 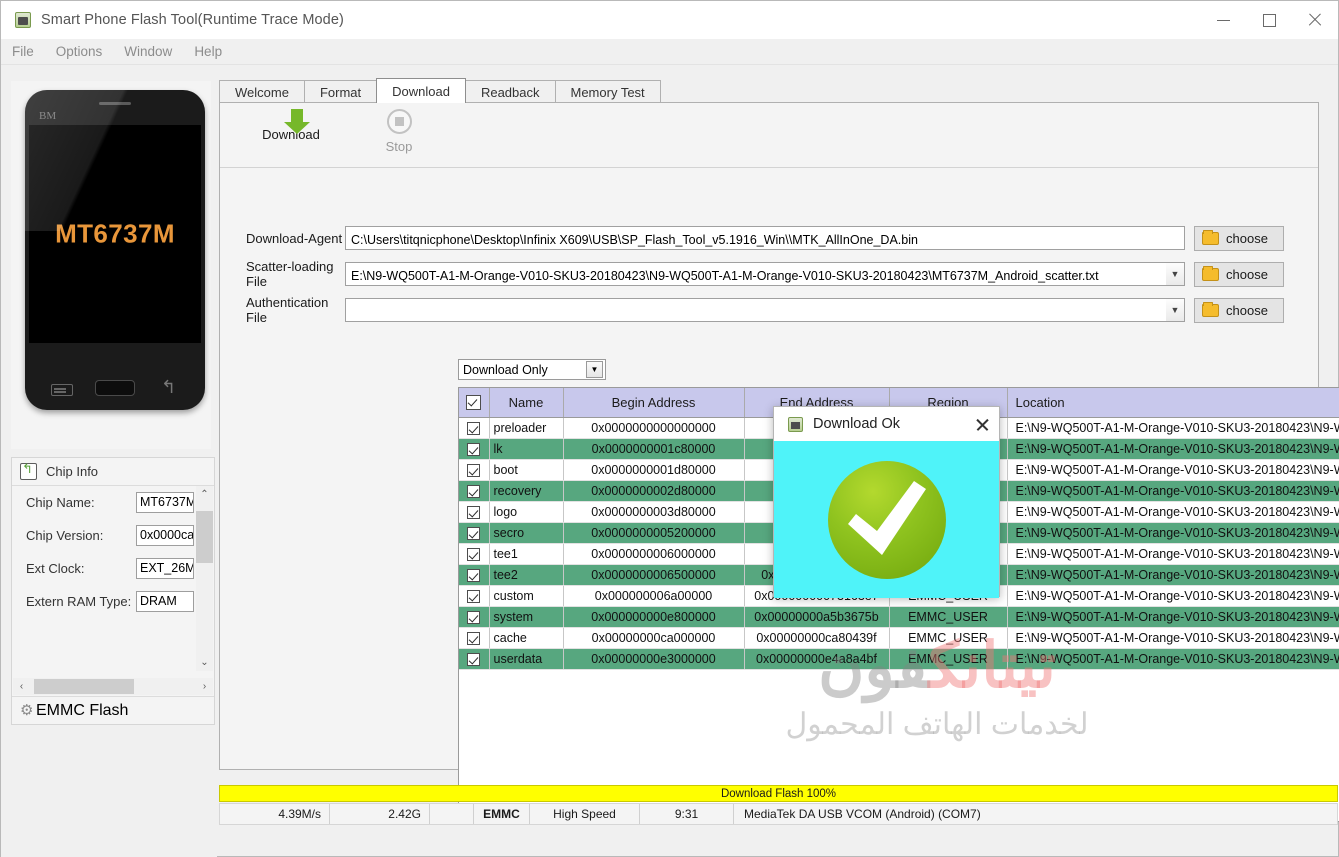 I want to click on download-mode-select: Download Only ▼, so click(x=532, y=369).